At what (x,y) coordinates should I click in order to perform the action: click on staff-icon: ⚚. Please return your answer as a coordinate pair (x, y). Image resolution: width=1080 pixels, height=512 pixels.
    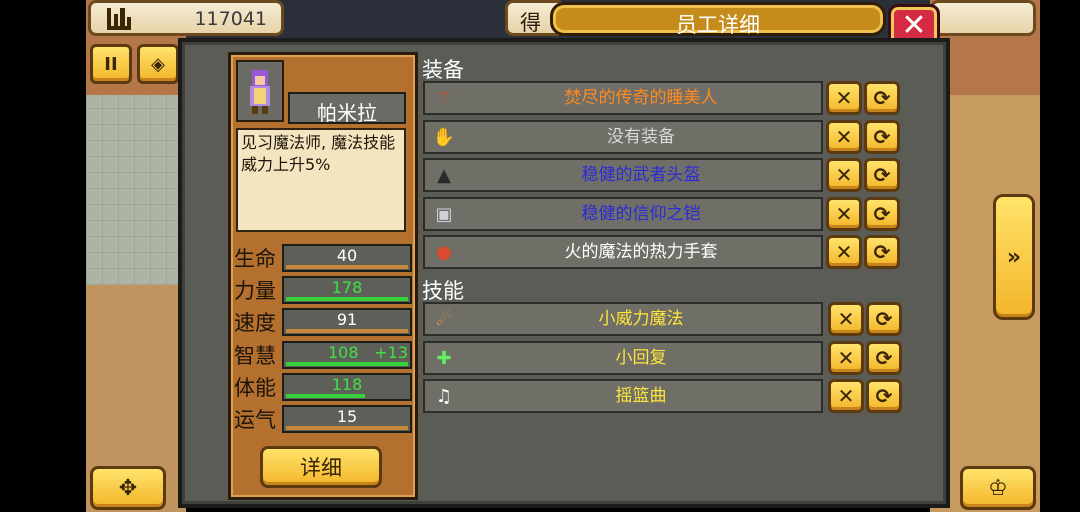
    Looking at the image, I should click on (444, 98).